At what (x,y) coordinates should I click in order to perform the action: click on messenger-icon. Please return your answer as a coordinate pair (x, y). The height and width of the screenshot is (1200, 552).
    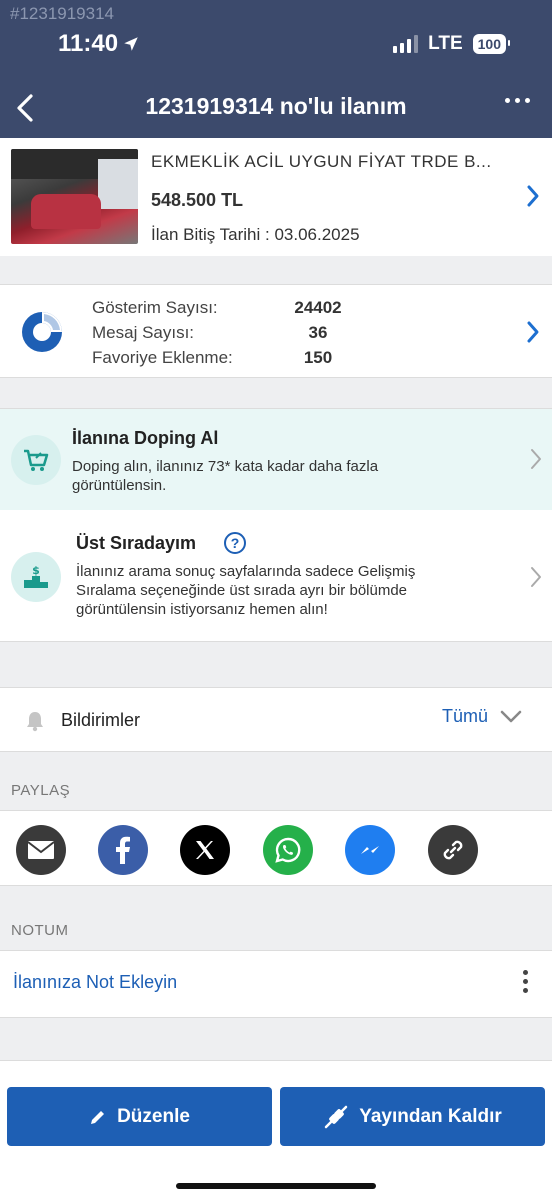
    Looking at the image, I should click on (370, 850).